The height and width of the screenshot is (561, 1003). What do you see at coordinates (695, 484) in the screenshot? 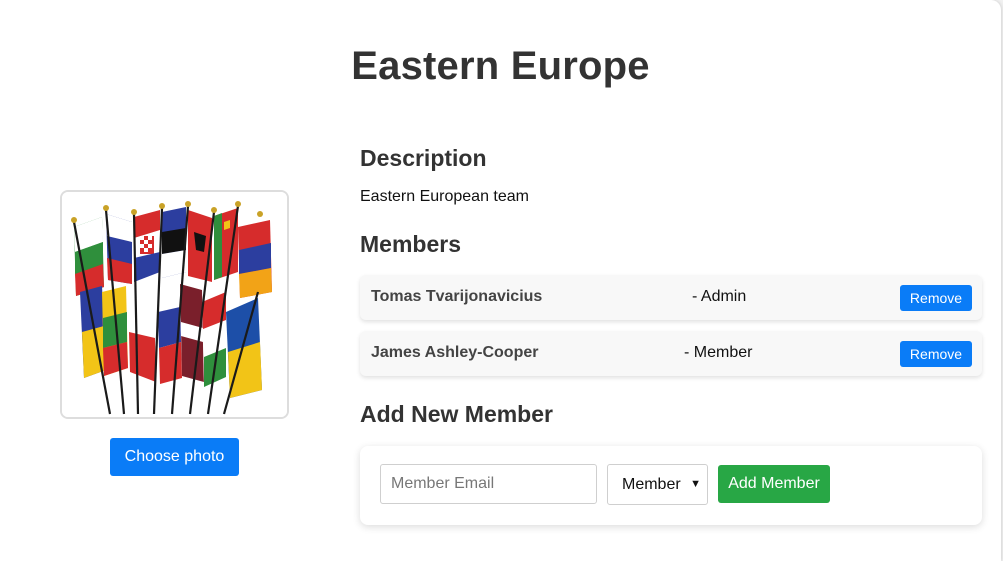
I see `chevron-down-icon: ▼` at bounding box center [695, 484].